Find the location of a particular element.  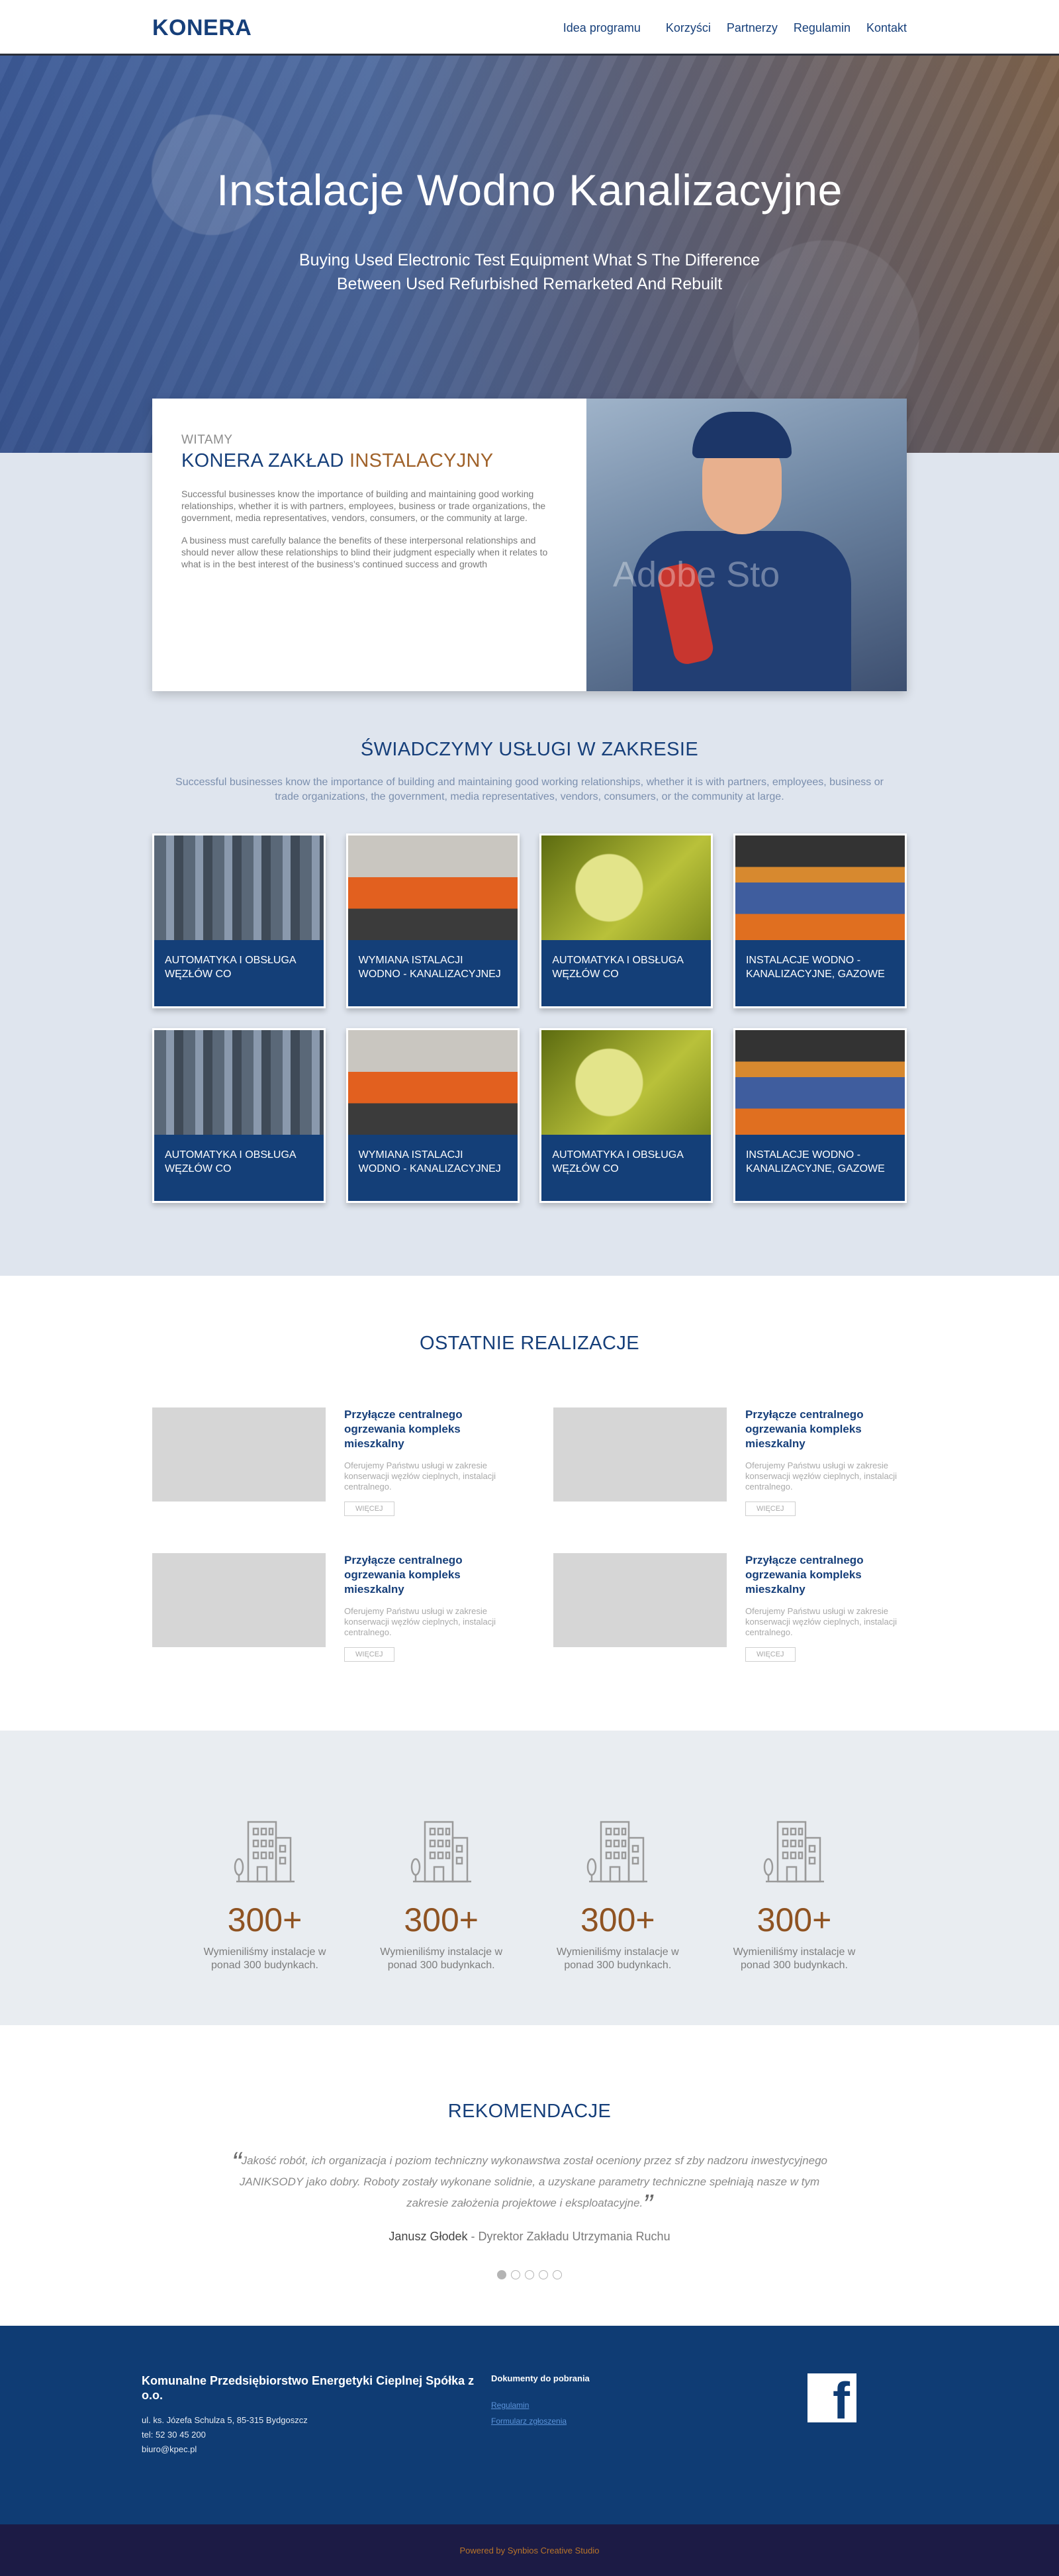

powered-by: Powered by Synbios Creative Studio is located at coordinates (529, 2550).